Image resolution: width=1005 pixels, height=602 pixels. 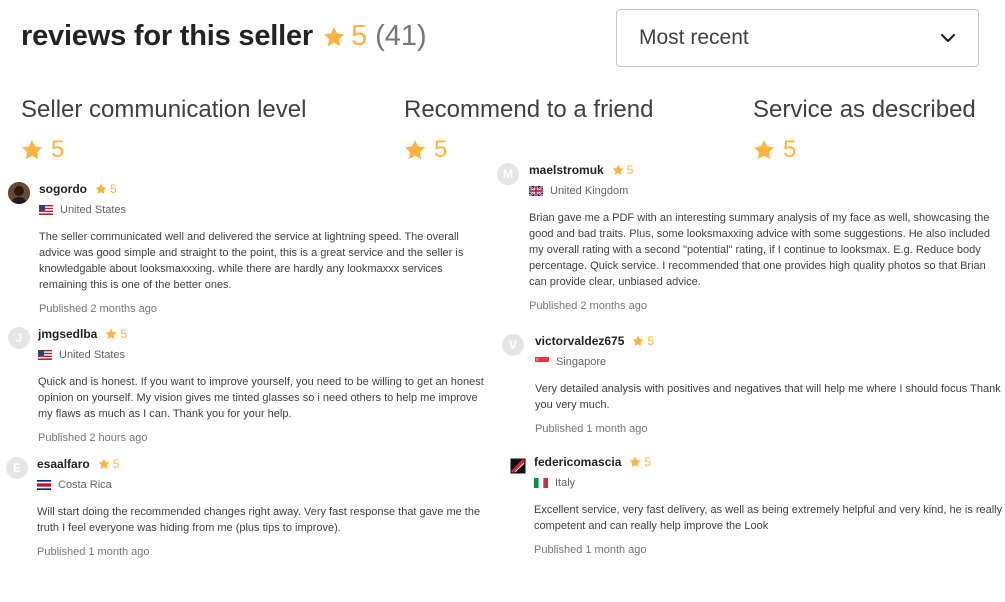 I want to click on review-country: Italy, so click(x=769, y=483).